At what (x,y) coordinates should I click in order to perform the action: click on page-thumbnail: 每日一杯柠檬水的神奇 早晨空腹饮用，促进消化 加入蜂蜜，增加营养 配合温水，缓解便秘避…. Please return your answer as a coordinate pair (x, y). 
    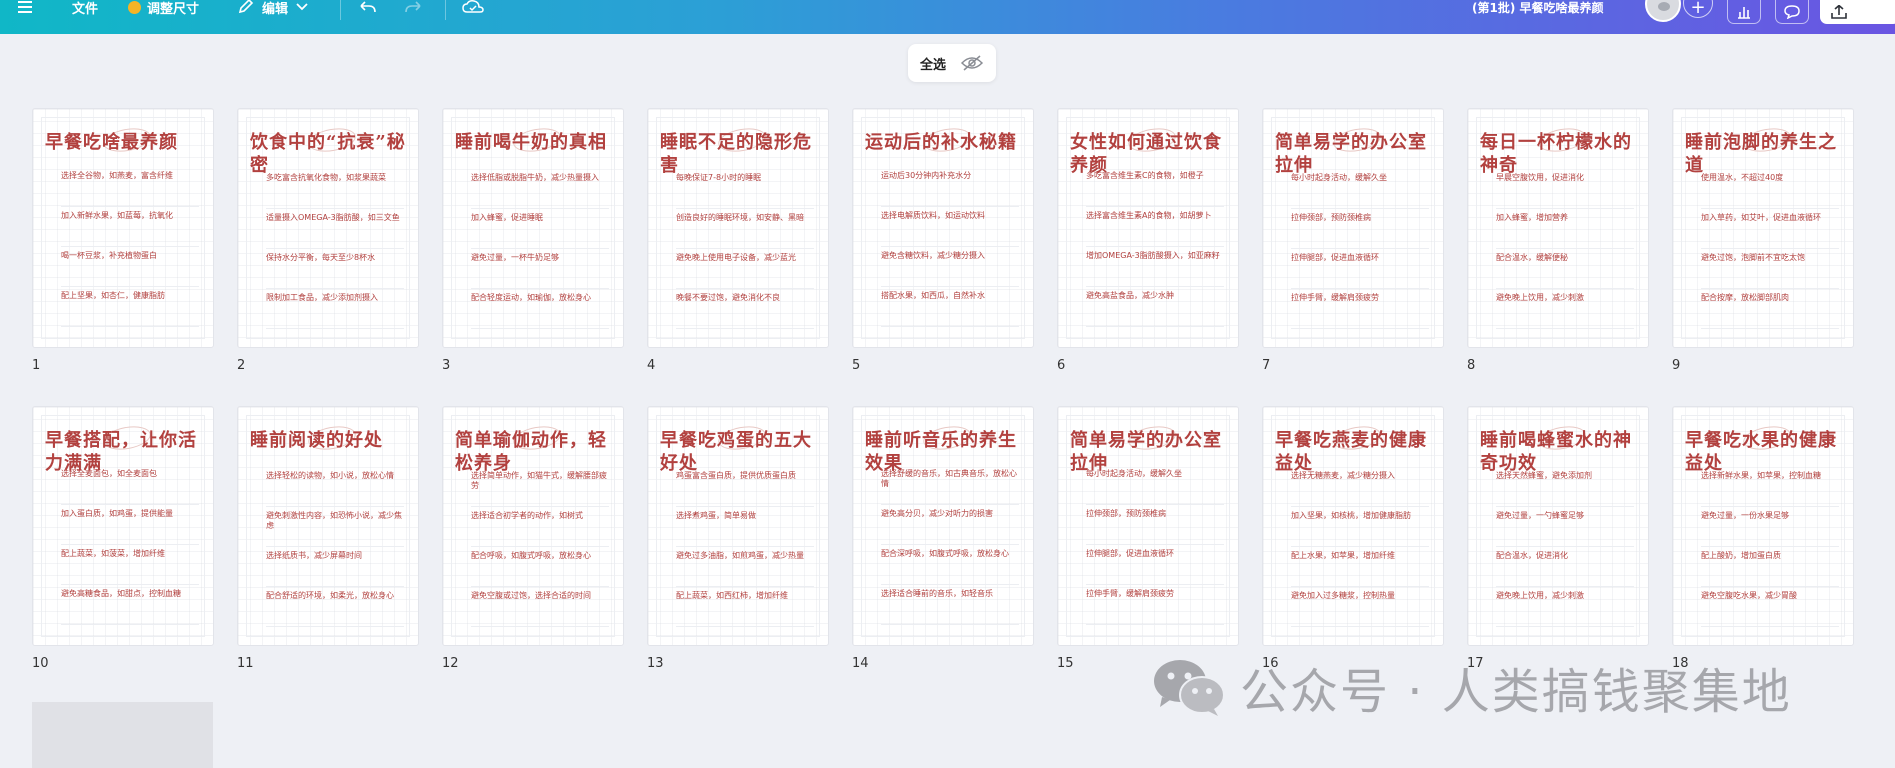
    Looking at the image, I should click on (1558, 228).